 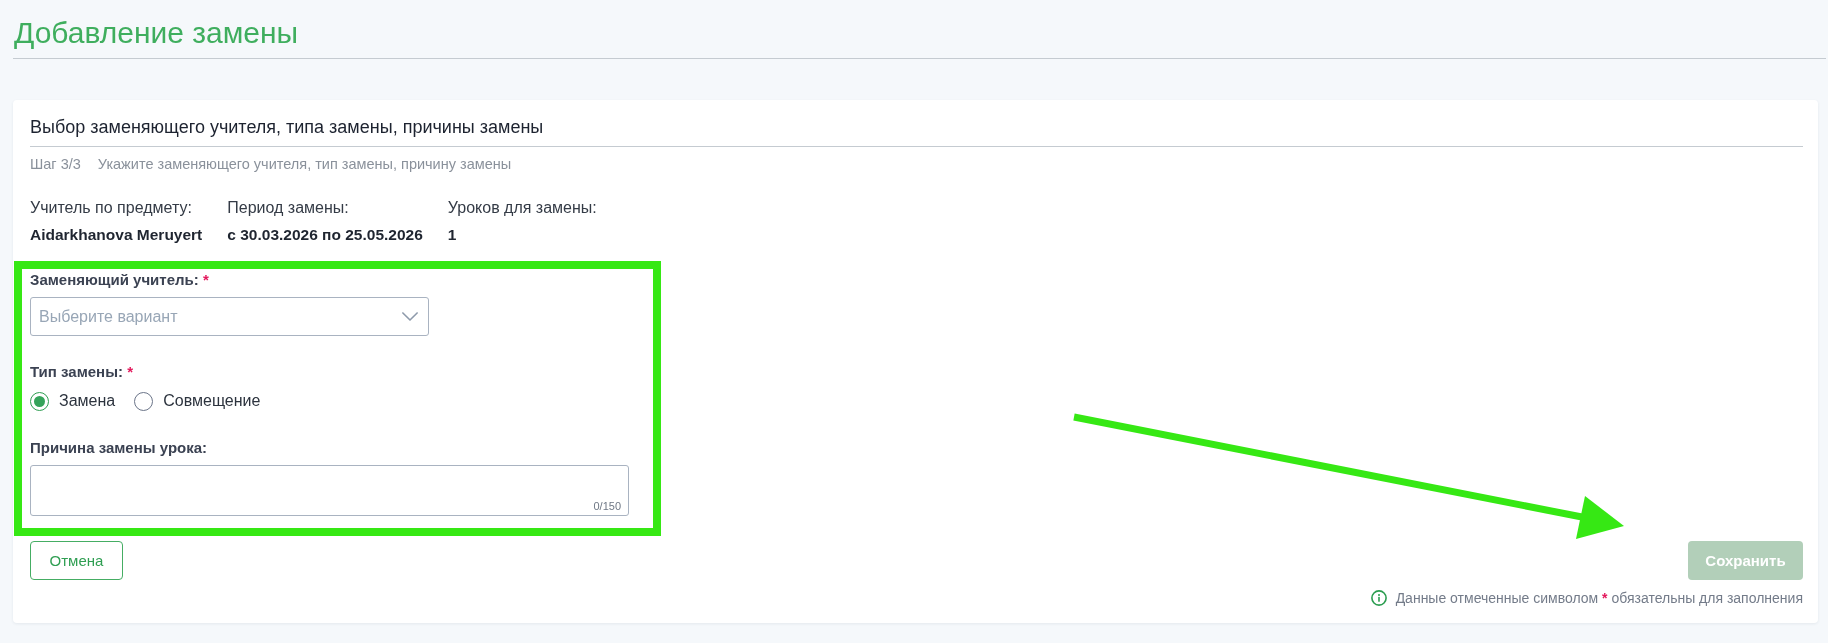 I want to click on info-value: с 30.03.2026 по 25.05.2026, so click(x=325, y=235).